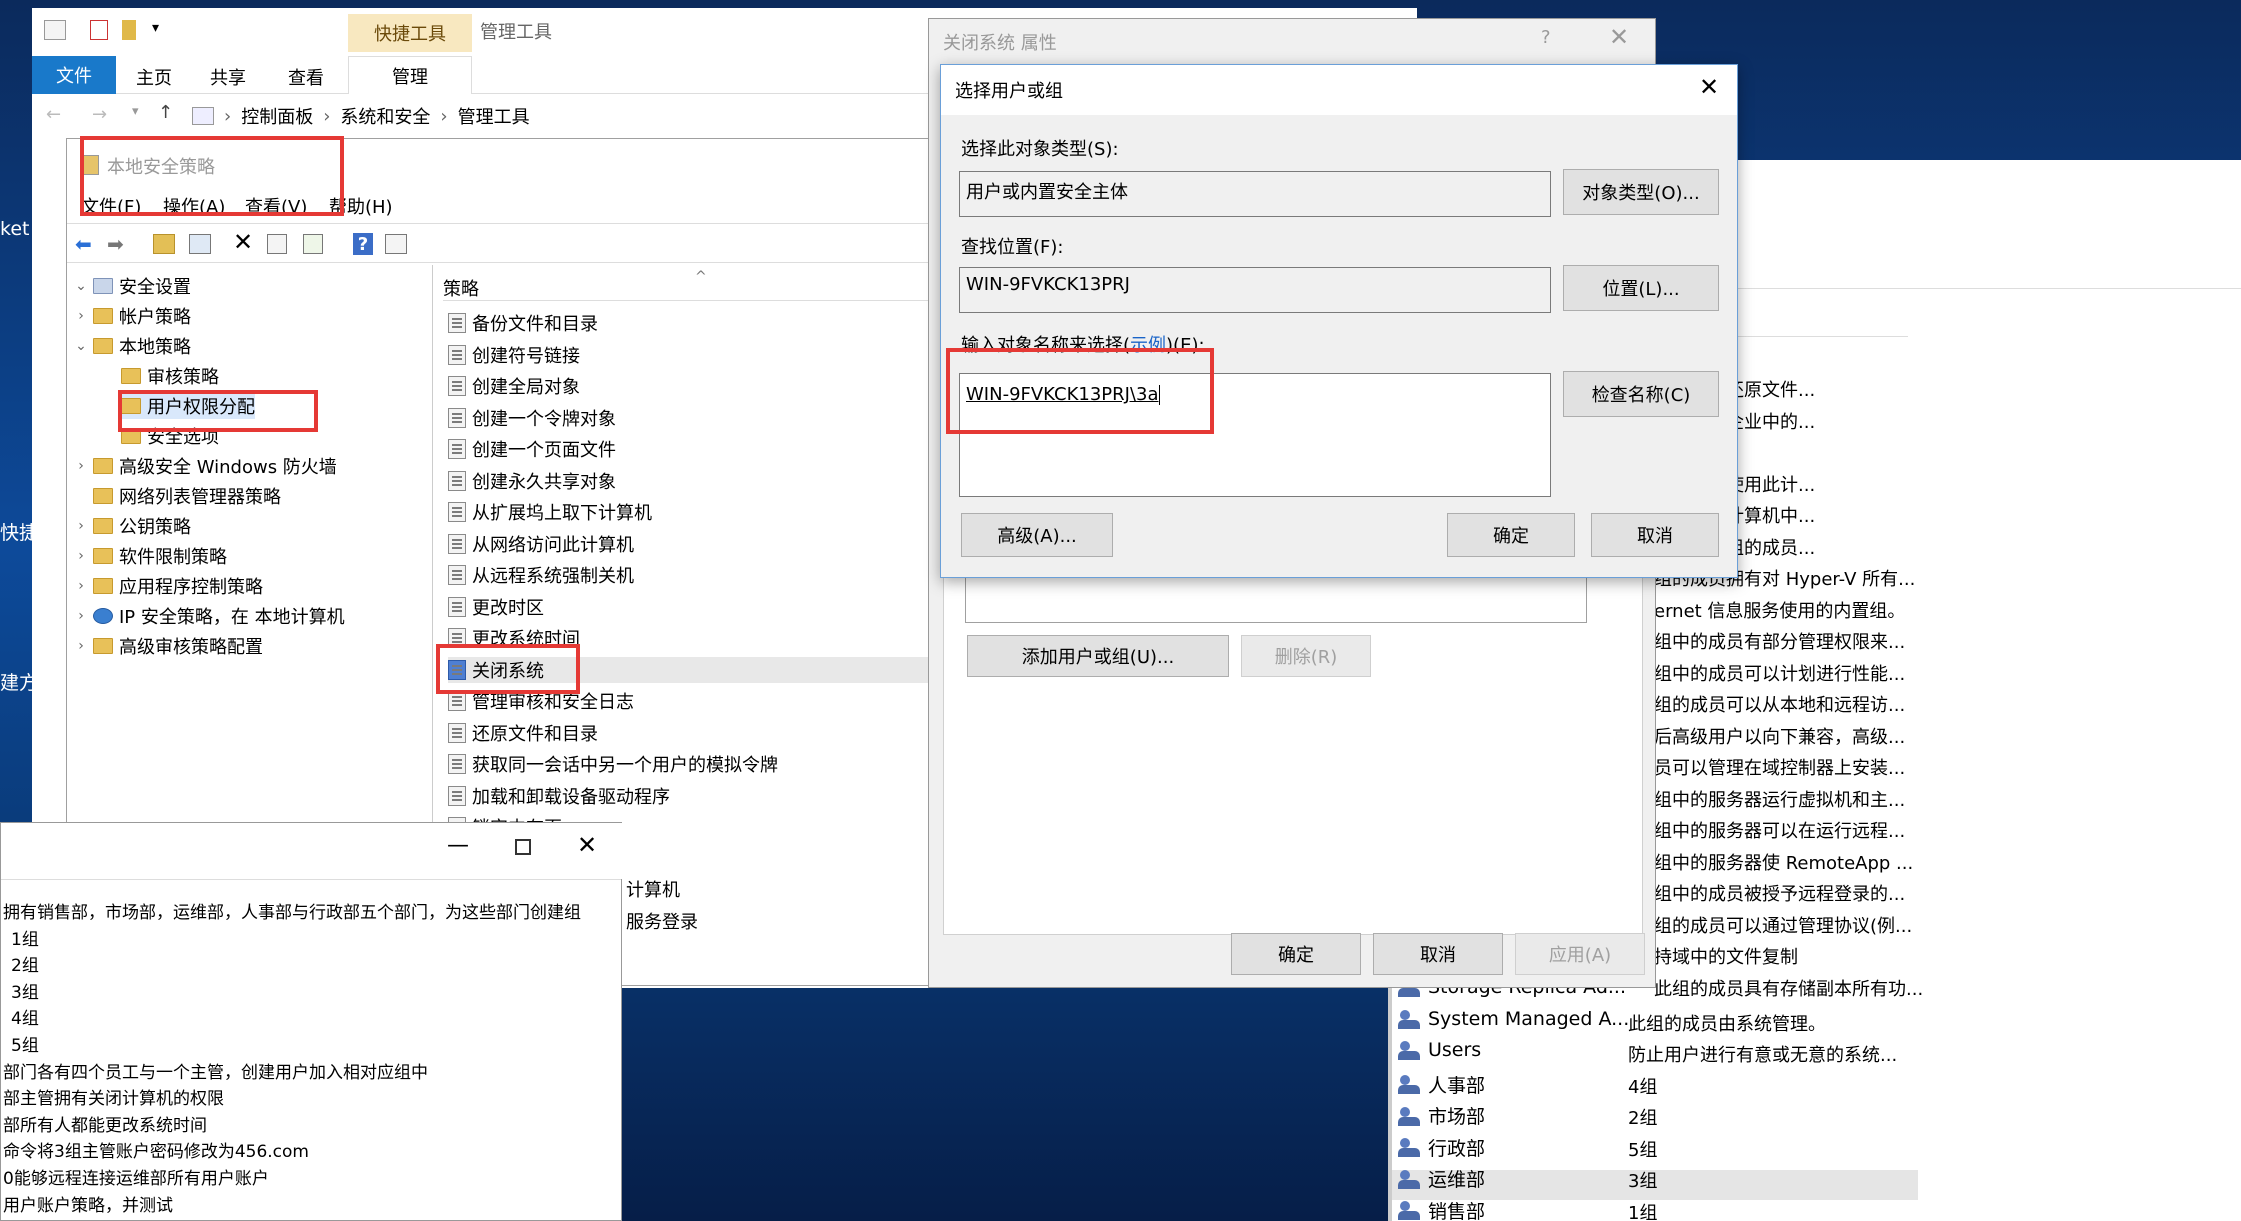 Image resolution: width=2241 pixels, height=1221 pixels. What do you see at coordinates (25, 1046) in the screenshot?
I see `notepad-line: 5组` at bounding box center [25, 1046].